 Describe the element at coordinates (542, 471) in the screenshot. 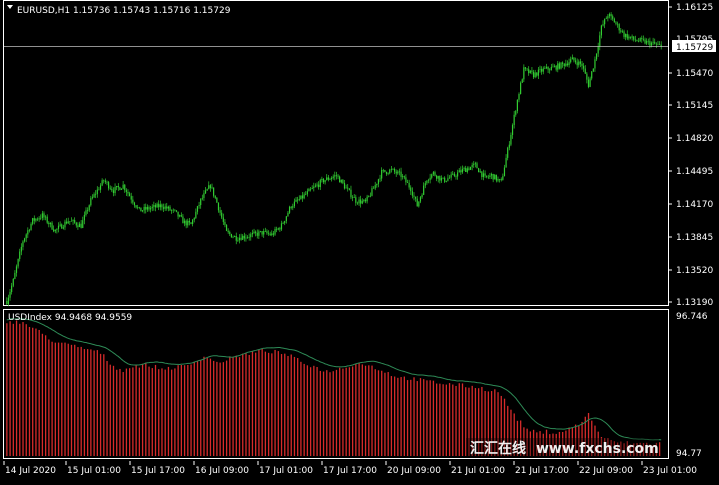

I see `time-axis-label: 21 Jul 17:00` at that location.